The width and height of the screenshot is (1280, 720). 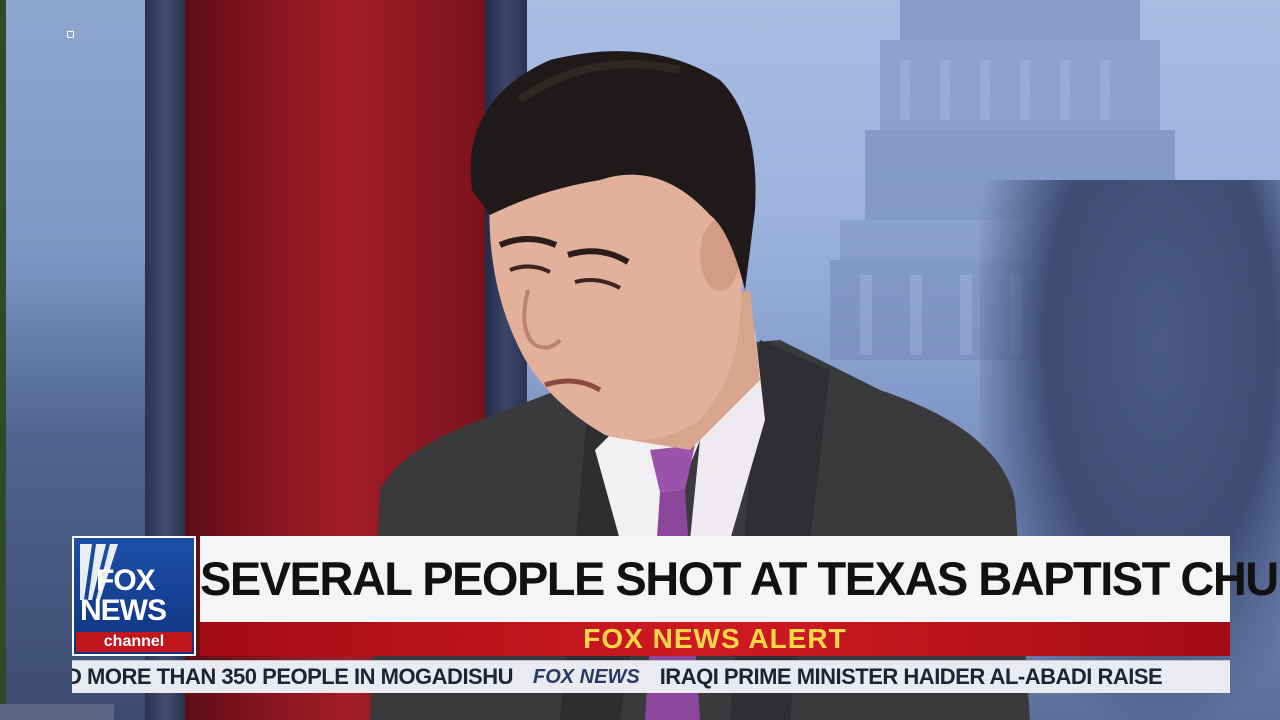 I want to click on logo-channel-text: channel, so click(x=134, y=642).